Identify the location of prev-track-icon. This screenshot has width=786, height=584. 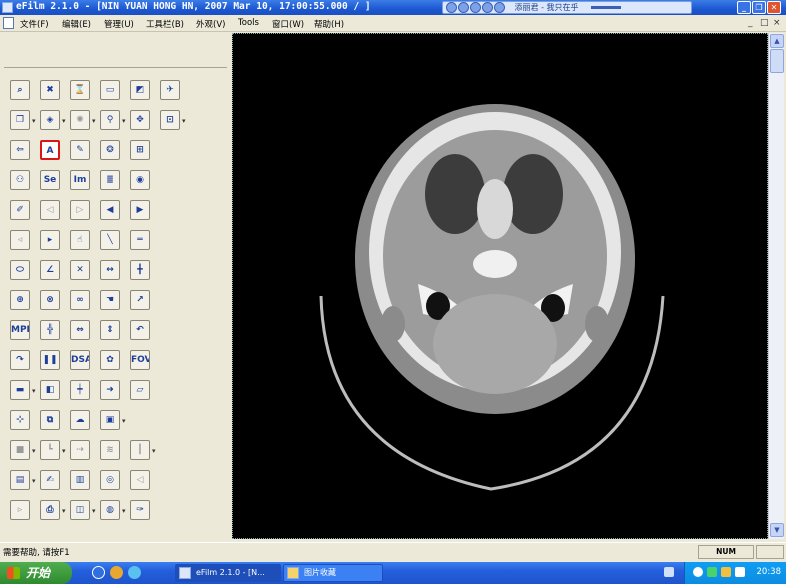
(451, 7).